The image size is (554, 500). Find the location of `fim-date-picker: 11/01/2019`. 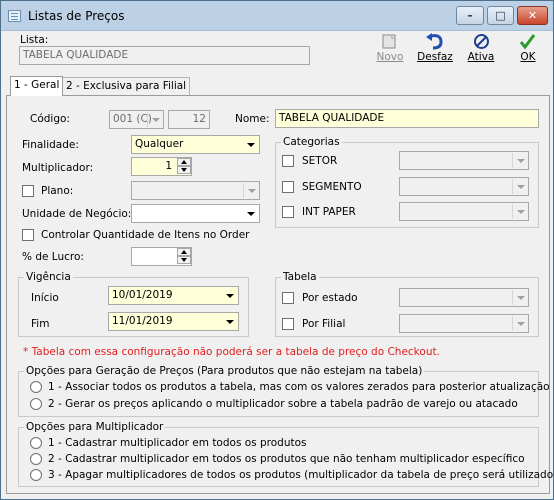

fim-date-picker: 11/01/2019 is located at coordinates (173, 321).